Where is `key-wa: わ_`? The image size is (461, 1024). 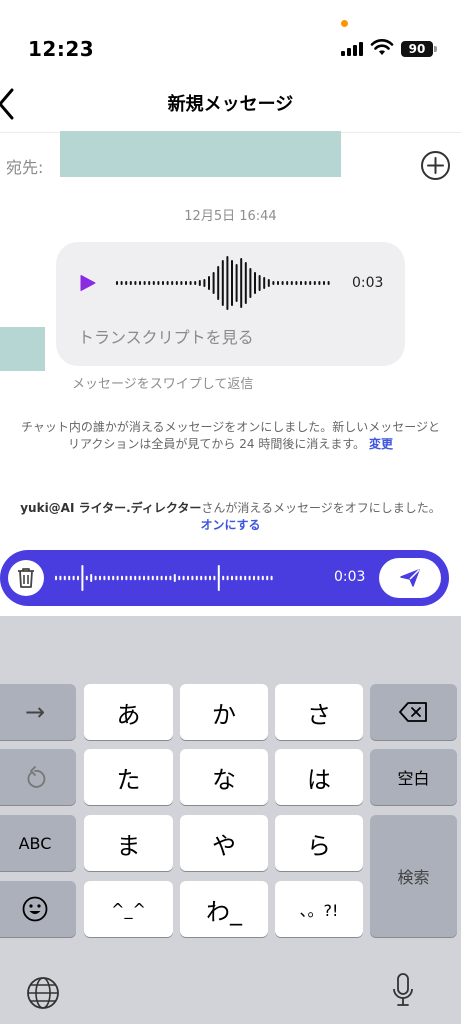 key-wa: わ_ is located at coordinates (224, 909).